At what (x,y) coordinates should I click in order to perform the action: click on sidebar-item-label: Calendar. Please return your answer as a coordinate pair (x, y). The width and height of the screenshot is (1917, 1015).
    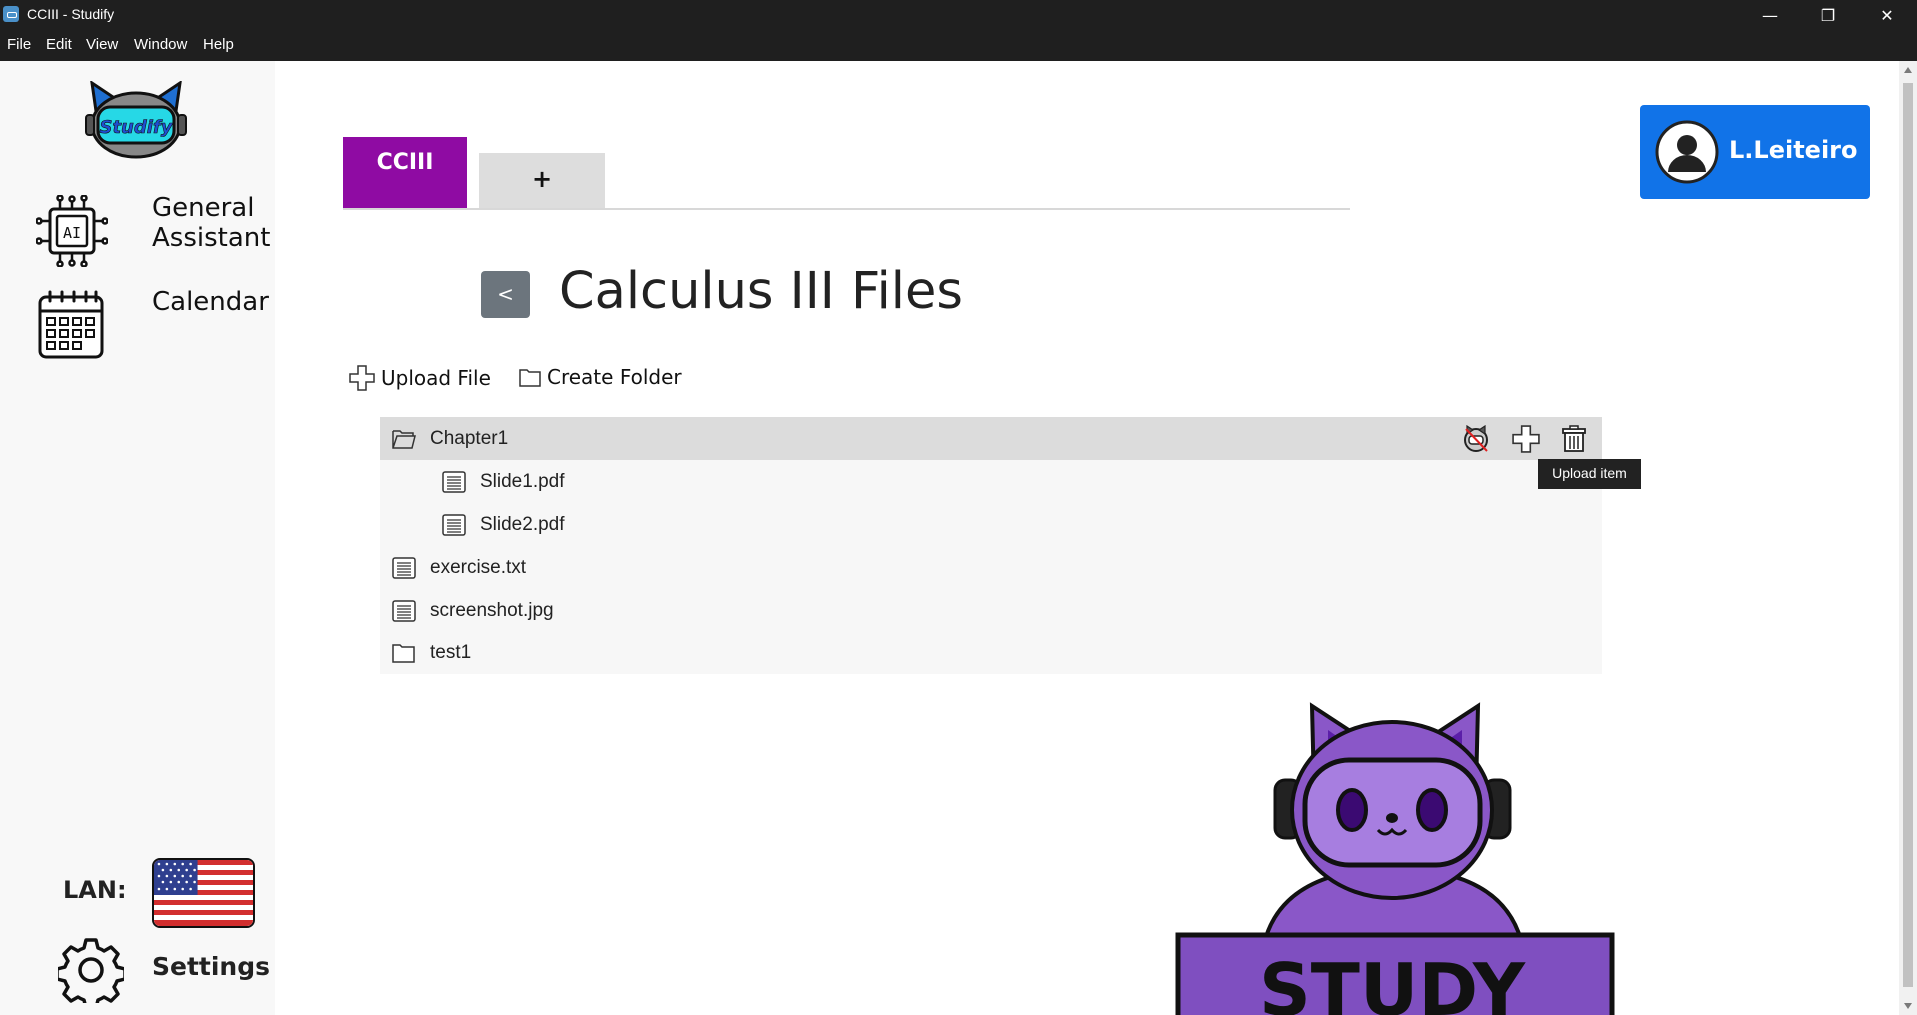
    Looking at the image, I should click on (210, 302).